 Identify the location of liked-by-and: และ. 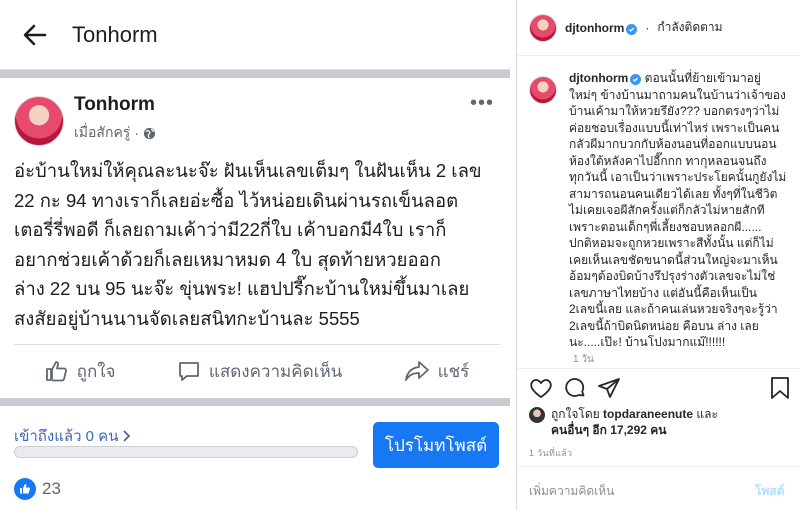
(707, 414).